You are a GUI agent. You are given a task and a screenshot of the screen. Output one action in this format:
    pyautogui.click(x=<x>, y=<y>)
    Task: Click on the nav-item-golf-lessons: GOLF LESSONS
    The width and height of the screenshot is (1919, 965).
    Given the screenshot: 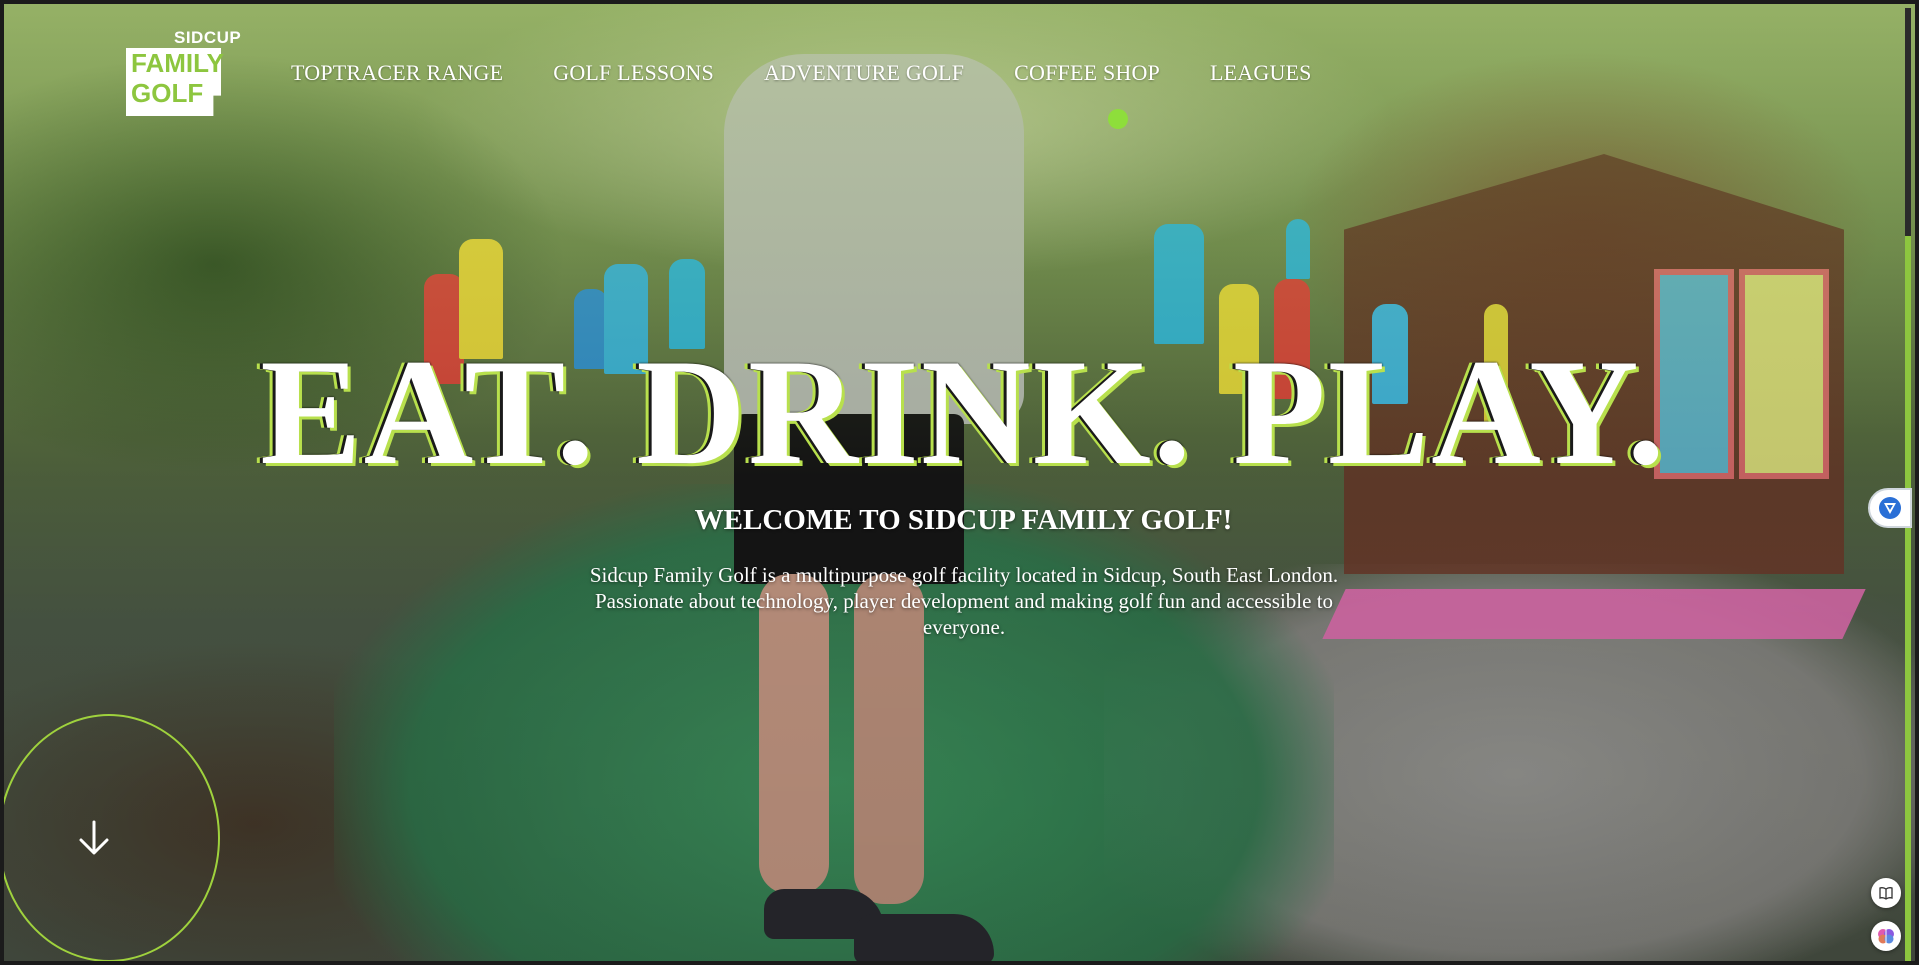 What is the action you would take?
    pyautogui.click(x=633, y=73)
    